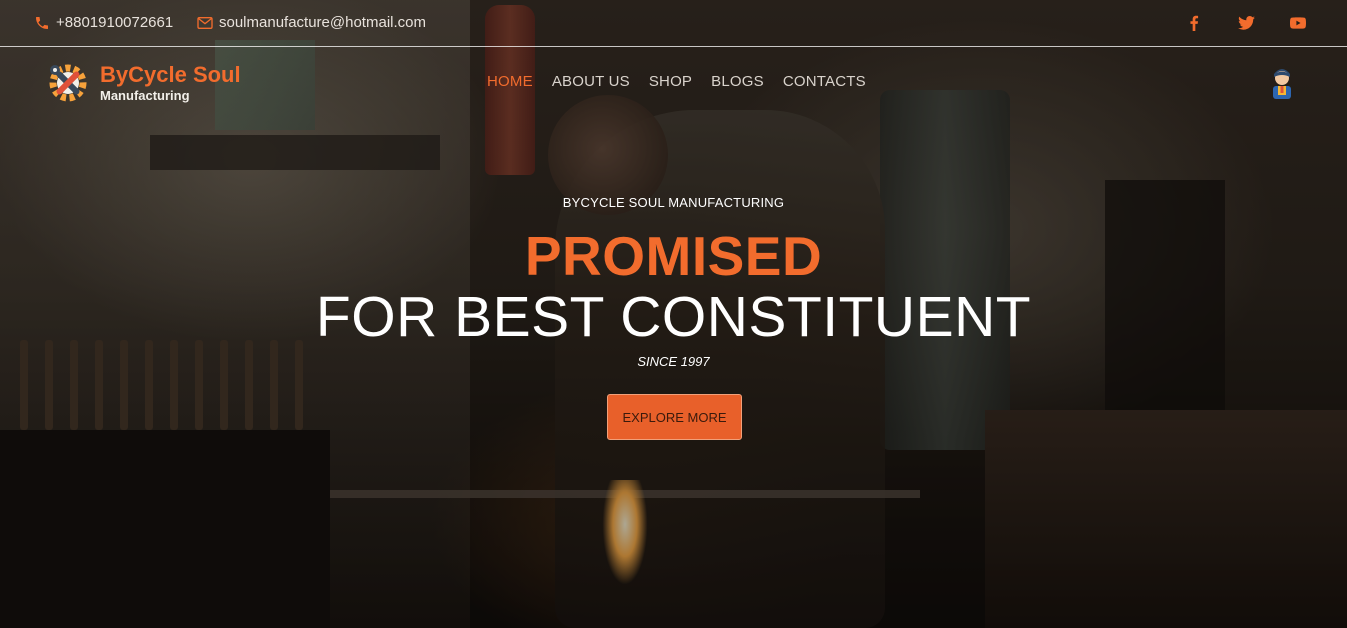 The width and height of the screenshot is (1347, 628). What do you see at coordinates (673, 361) in the screenshot?
I see `hero-since: SINCE 1997` at bounding box center [673, 361].